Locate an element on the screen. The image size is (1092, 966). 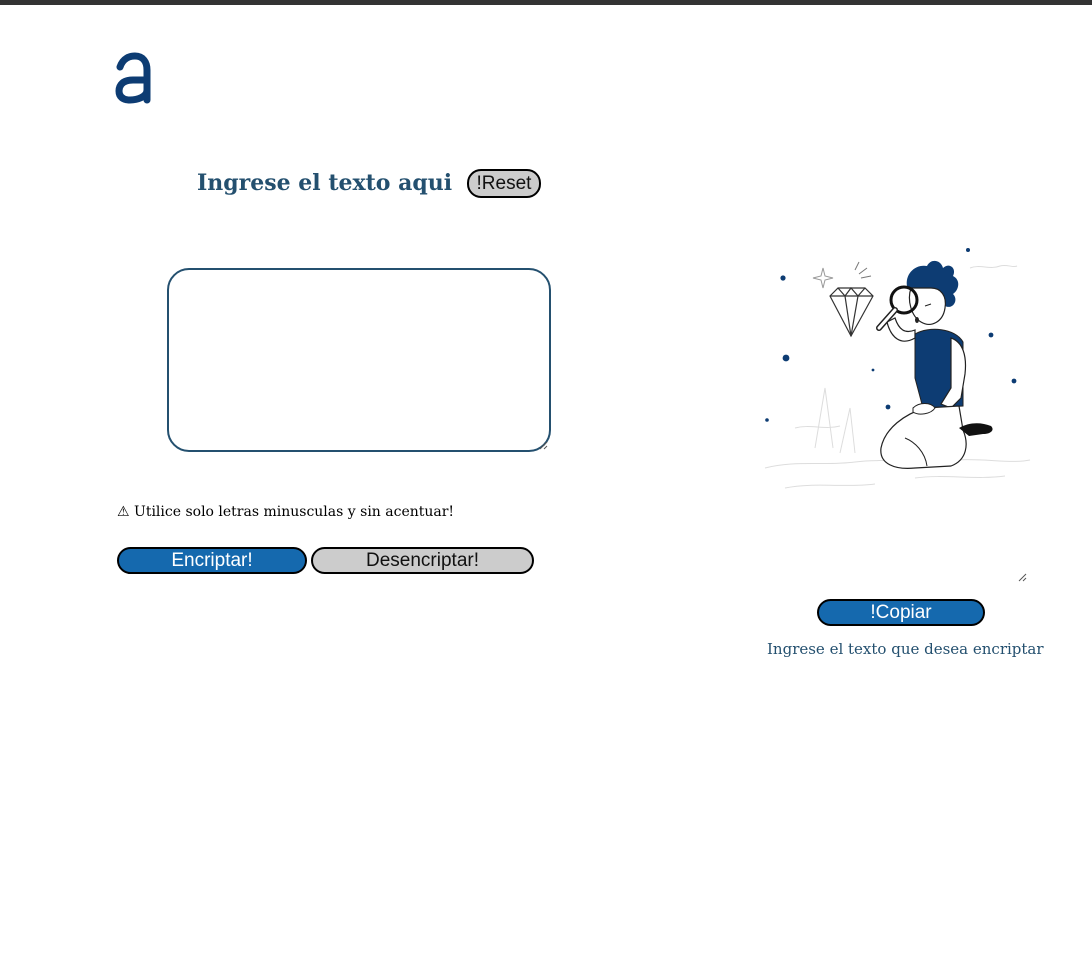
text-input is located at coordinates (359, 360).